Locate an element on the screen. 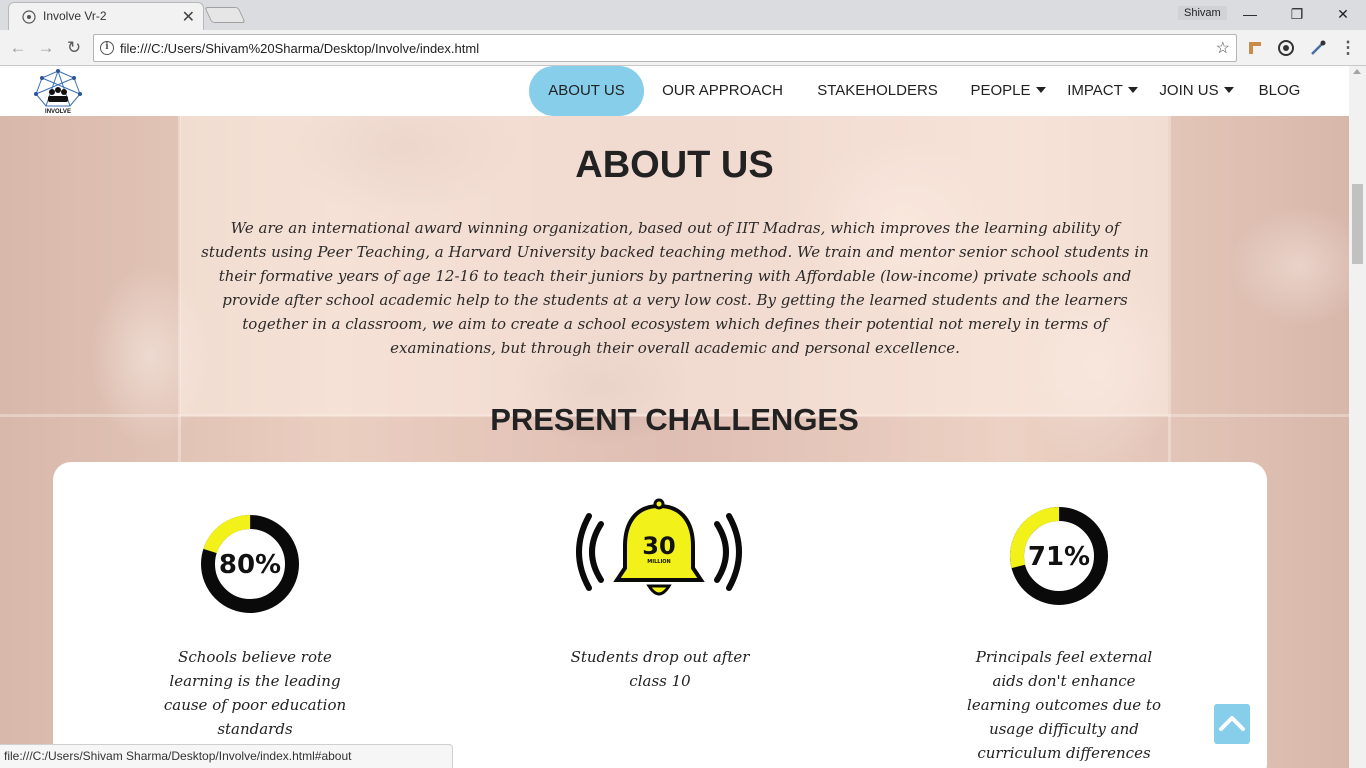 Image resolution: width=1366 pixels, height=768 pixels. browser-tab: Involve Vr-2 ✕ is located at coordinates (106, 16).